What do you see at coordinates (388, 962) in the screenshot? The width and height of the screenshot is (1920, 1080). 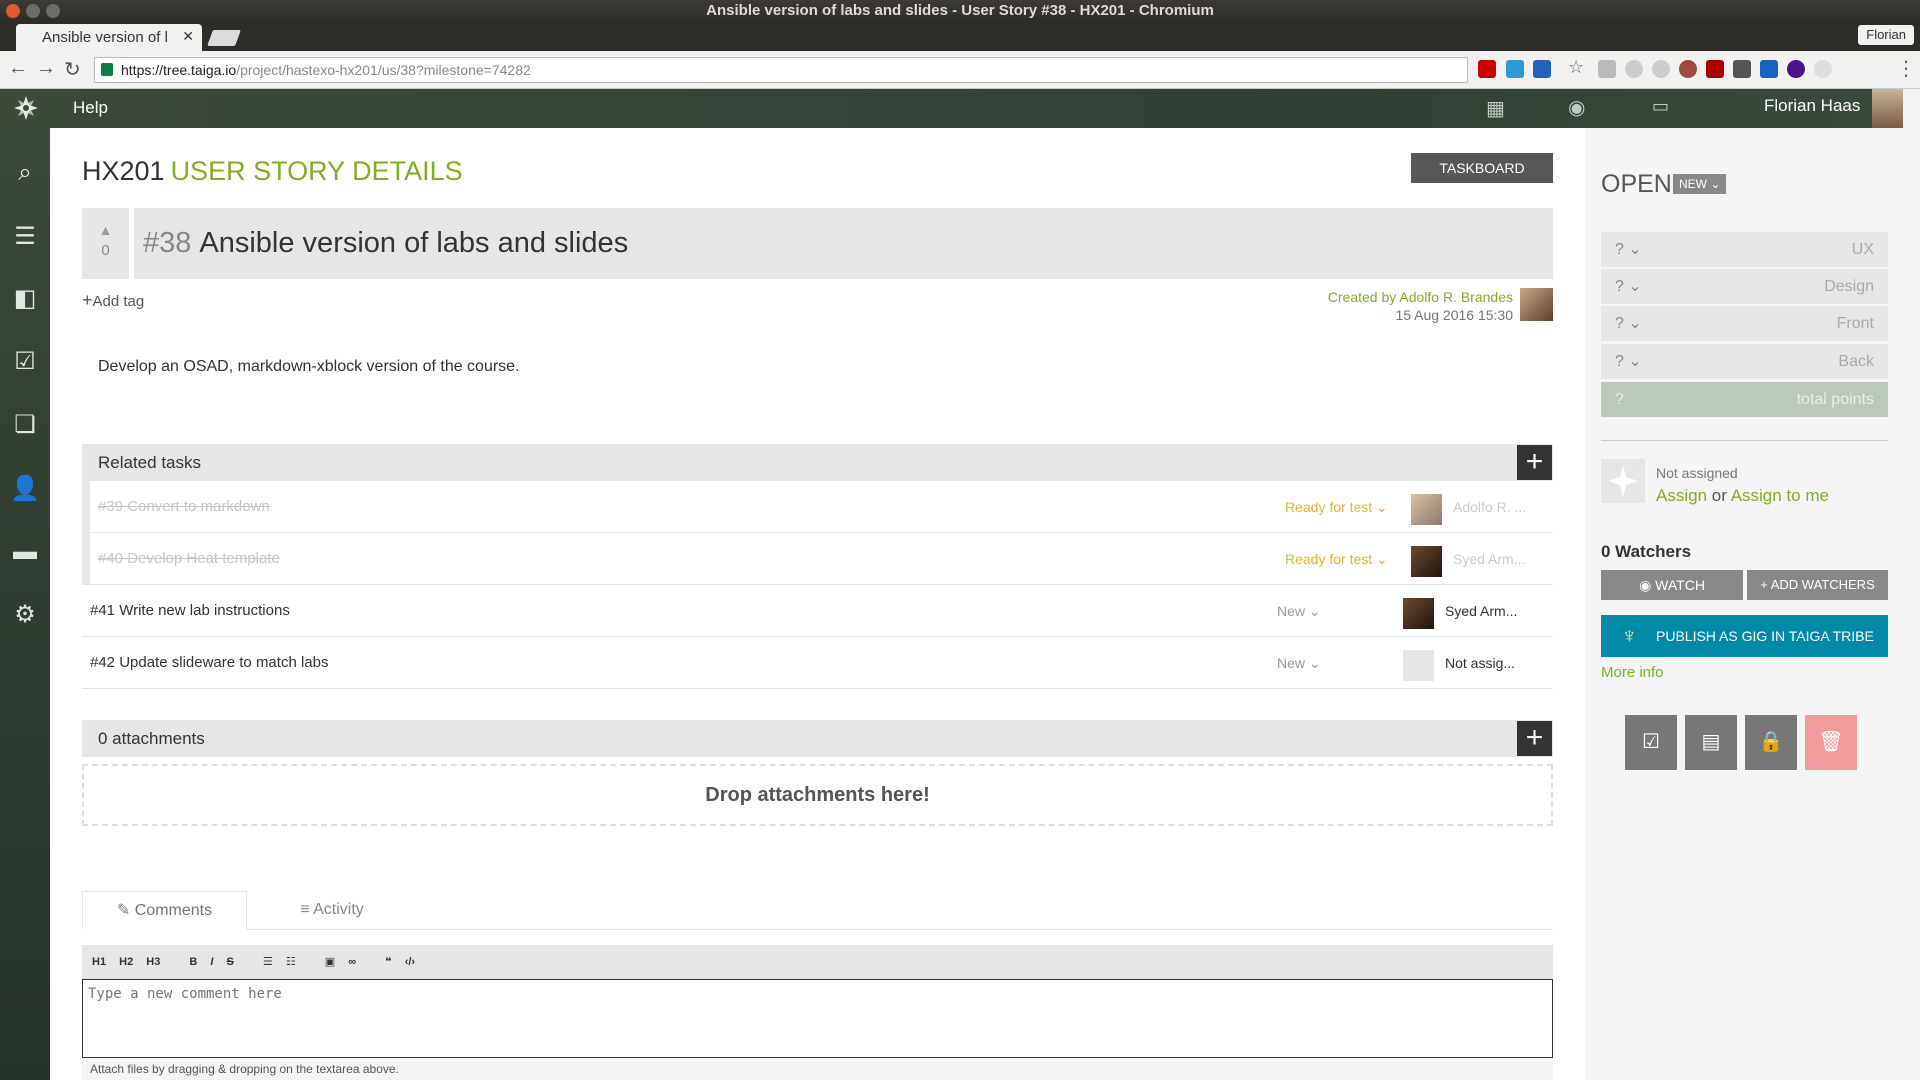 I see `quote-icon: ❝` at bounding box center [388, 962].